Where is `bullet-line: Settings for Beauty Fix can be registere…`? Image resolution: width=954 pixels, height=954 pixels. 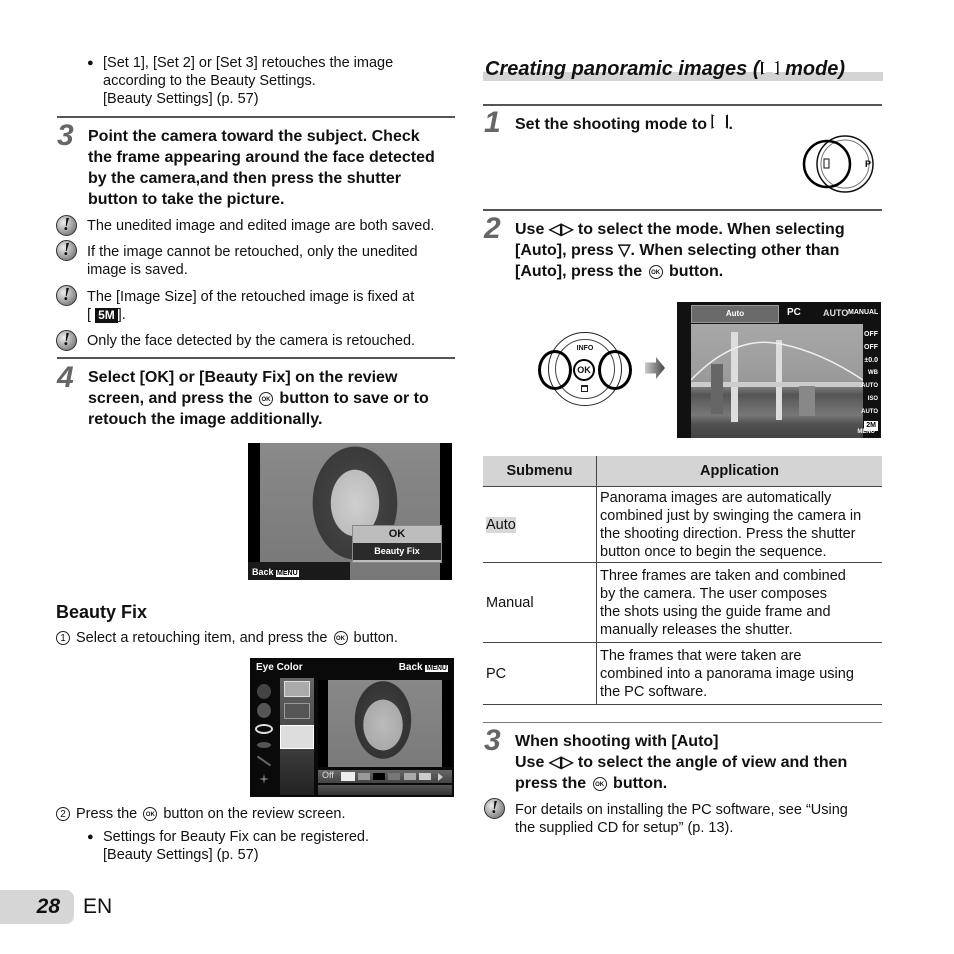
bullet-line: Settings for Beauty Fix can be registere… is located at coordinates (236, 837).